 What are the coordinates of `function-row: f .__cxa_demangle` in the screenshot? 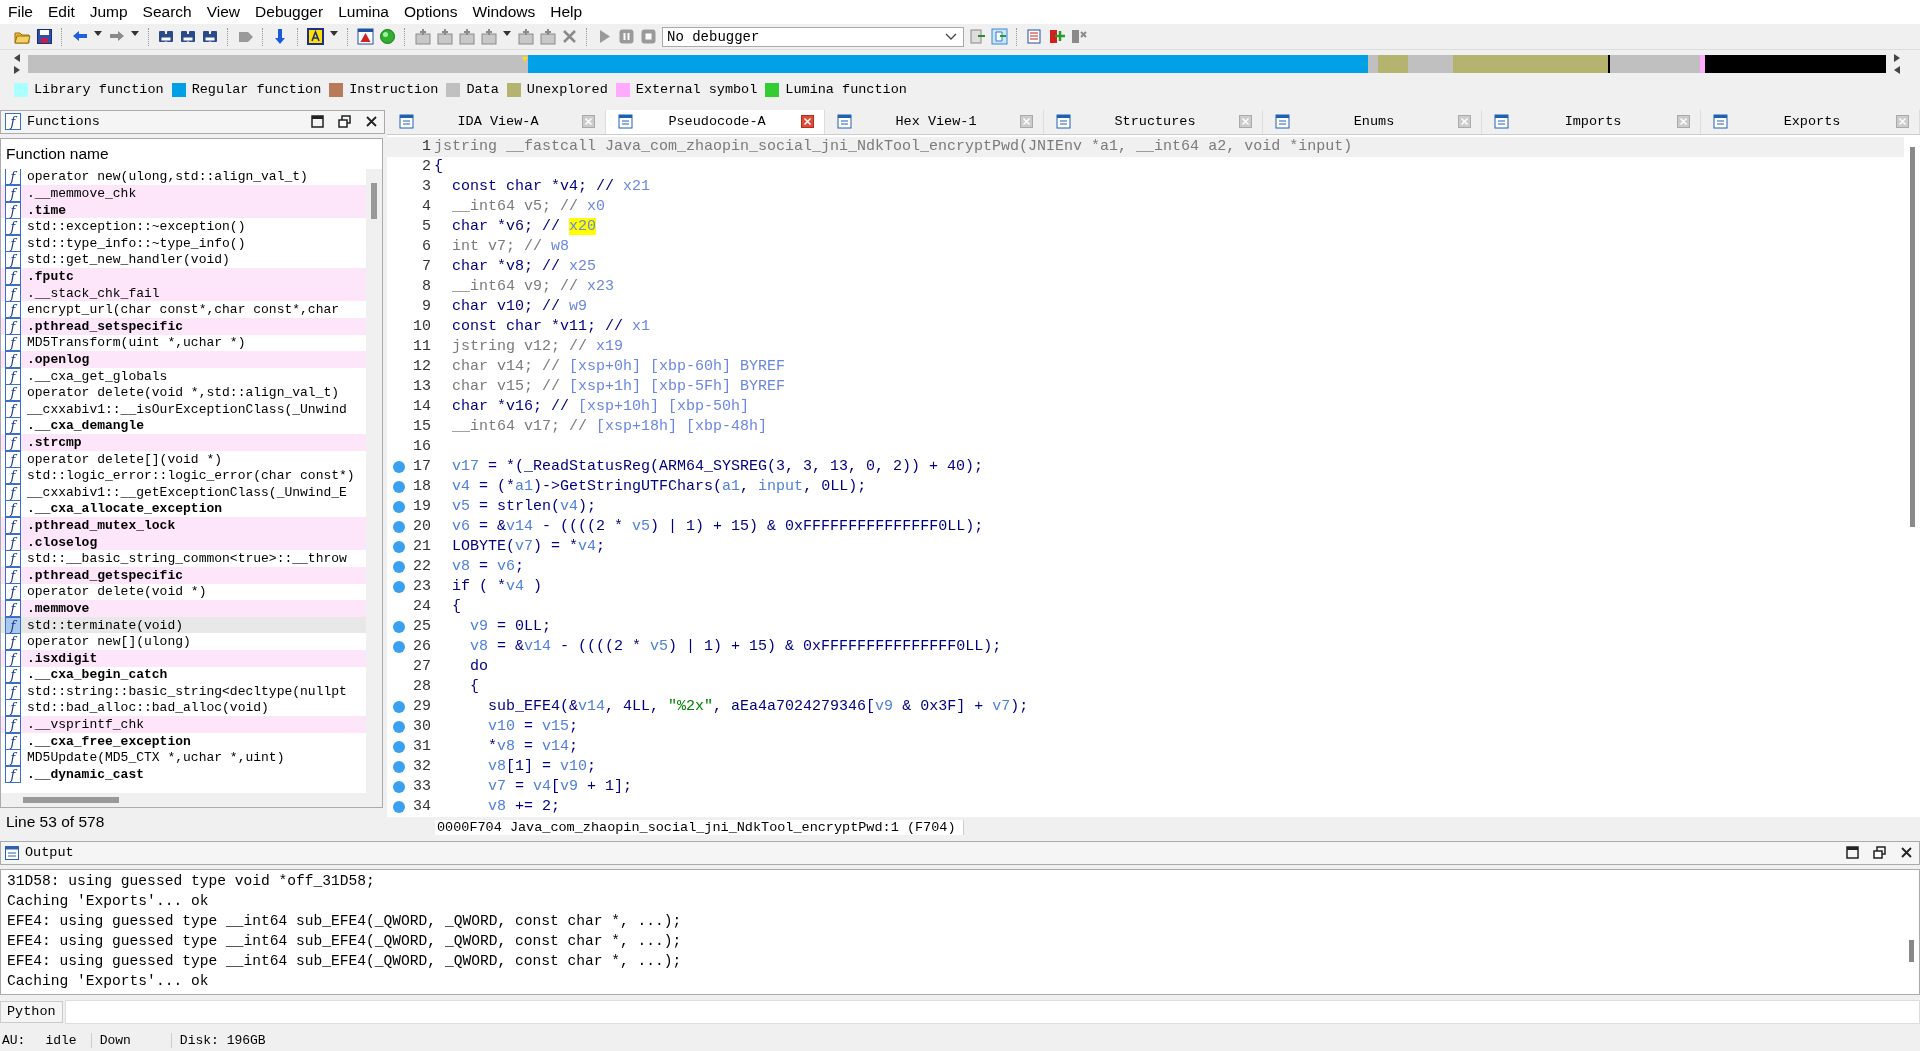 It's located at (183, 426).